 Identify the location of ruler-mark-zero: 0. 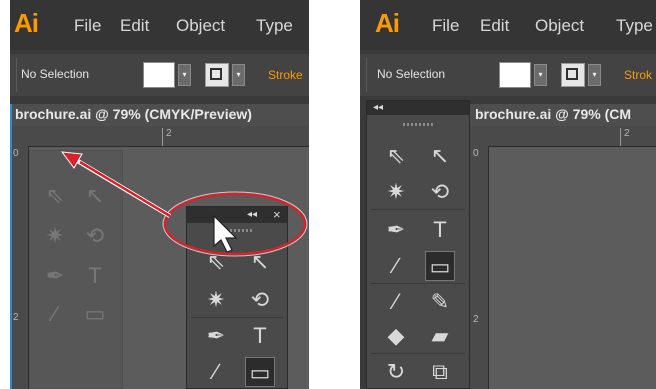
(476, 153).